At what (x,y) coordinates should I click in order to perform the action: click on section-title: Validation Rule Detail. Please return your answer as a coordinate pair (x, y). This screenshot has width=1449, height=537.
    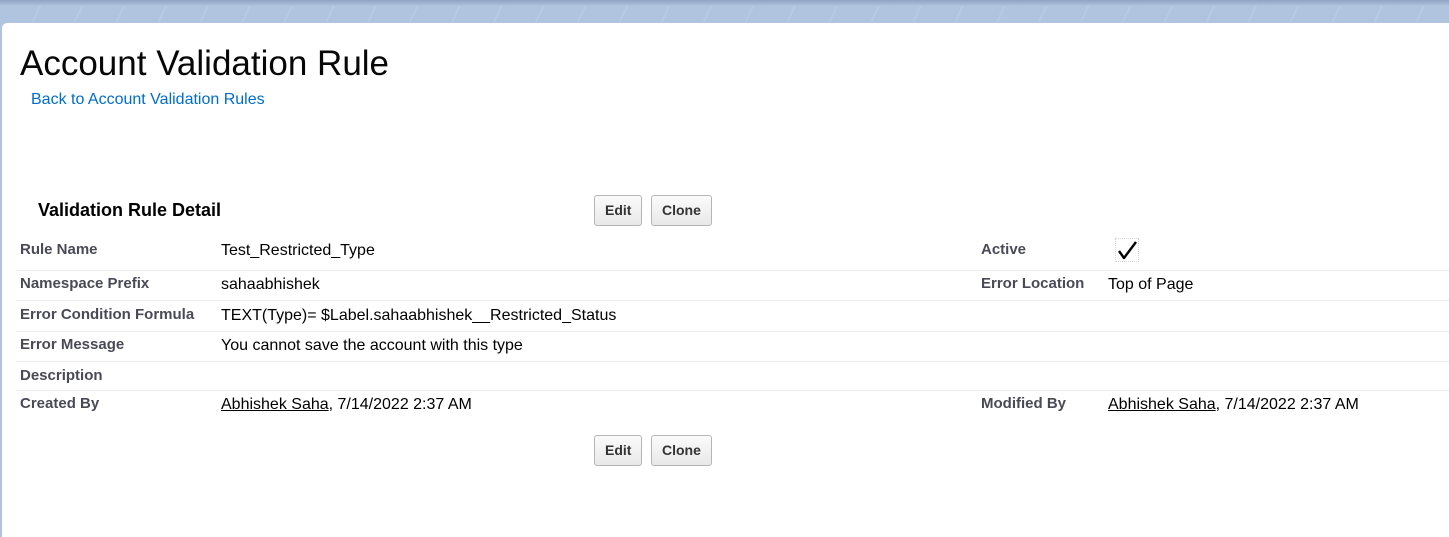
    Looking at the image, I should click on (130, 210).